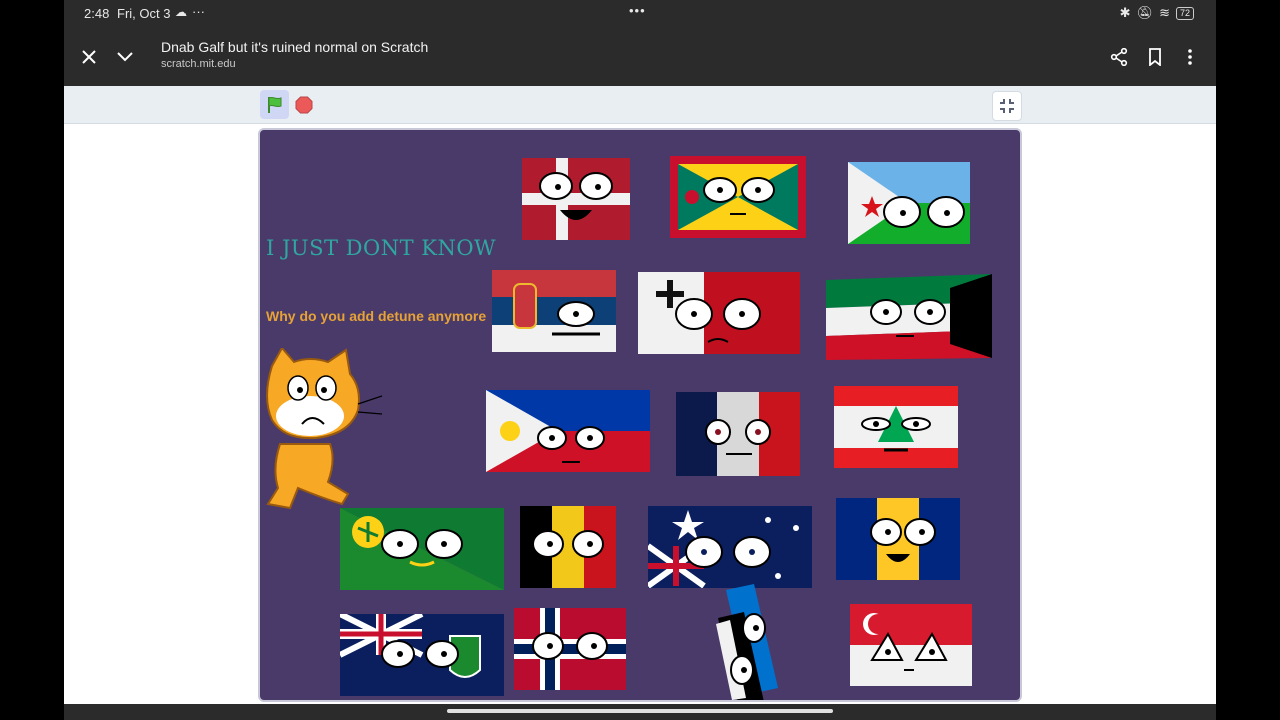  Describe the element at coordinates (1125, 12) in the screenshot. I see `bluetooth-icon: ✱` at that location.